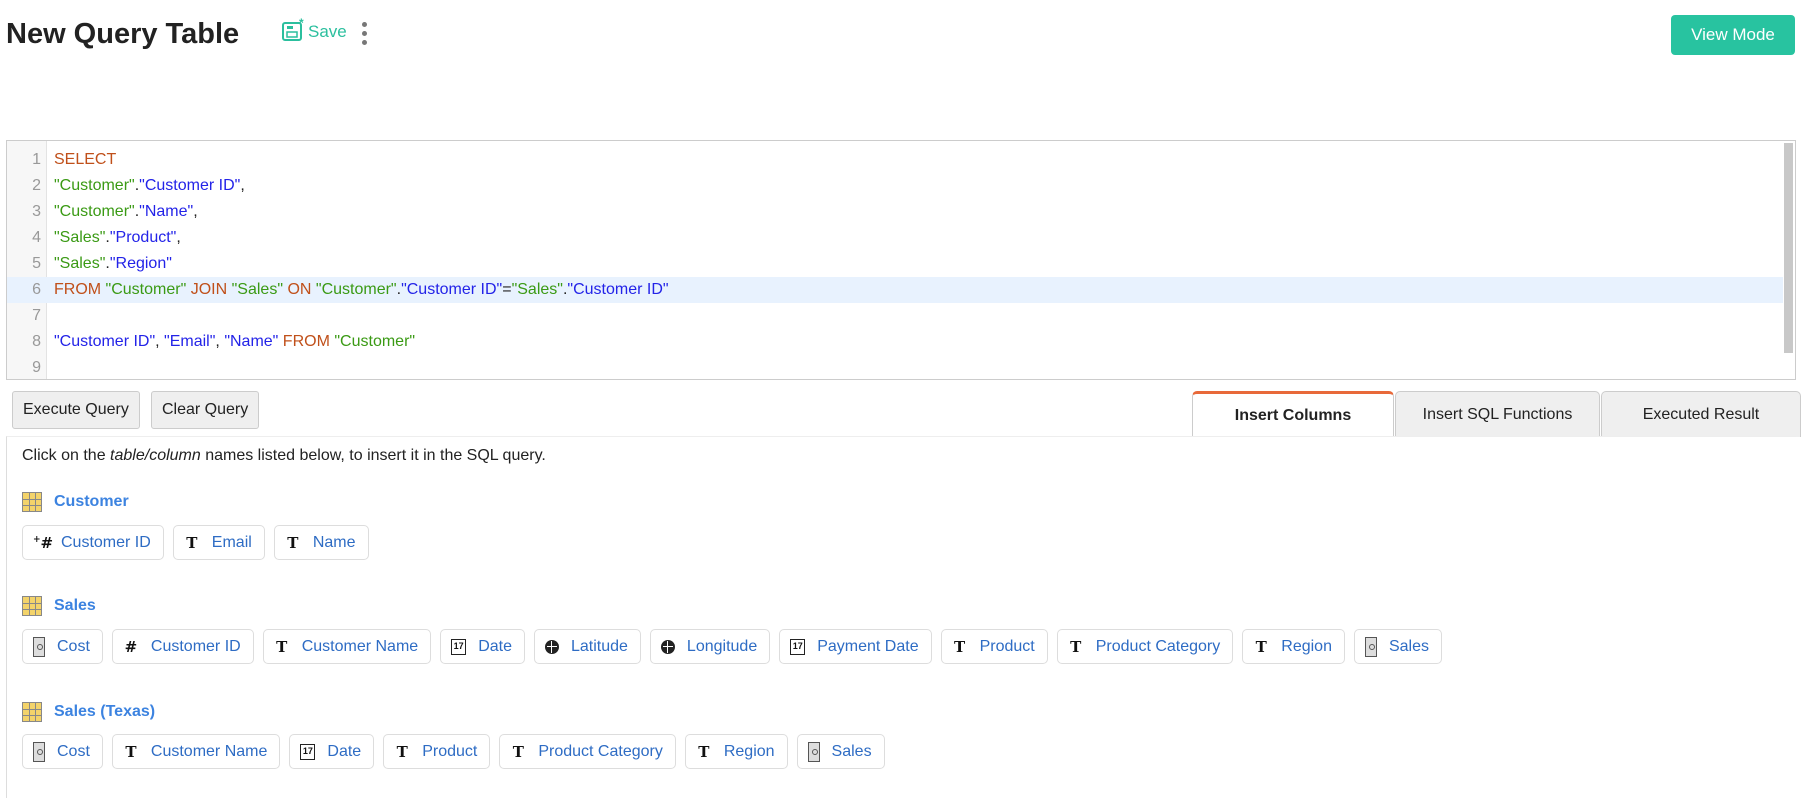 The image size is (1803, 798). Describe the element at coordinates (36, 315) in the screenshot. I see `line-number: 7` at that location.